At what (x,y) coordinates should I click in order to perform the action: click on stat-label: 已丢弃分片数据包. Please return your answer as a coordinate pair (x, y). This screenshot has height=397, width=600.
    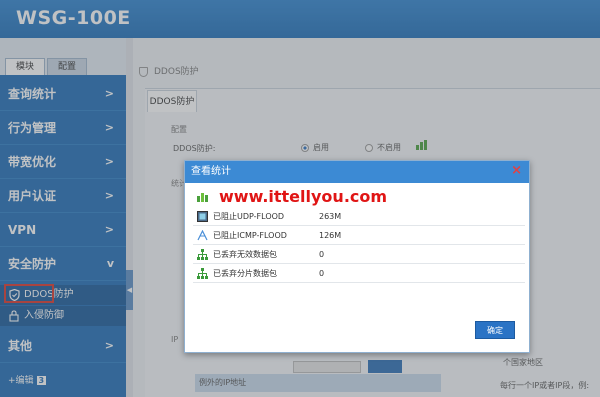
    Looking at the image, I should click on (245, 273).